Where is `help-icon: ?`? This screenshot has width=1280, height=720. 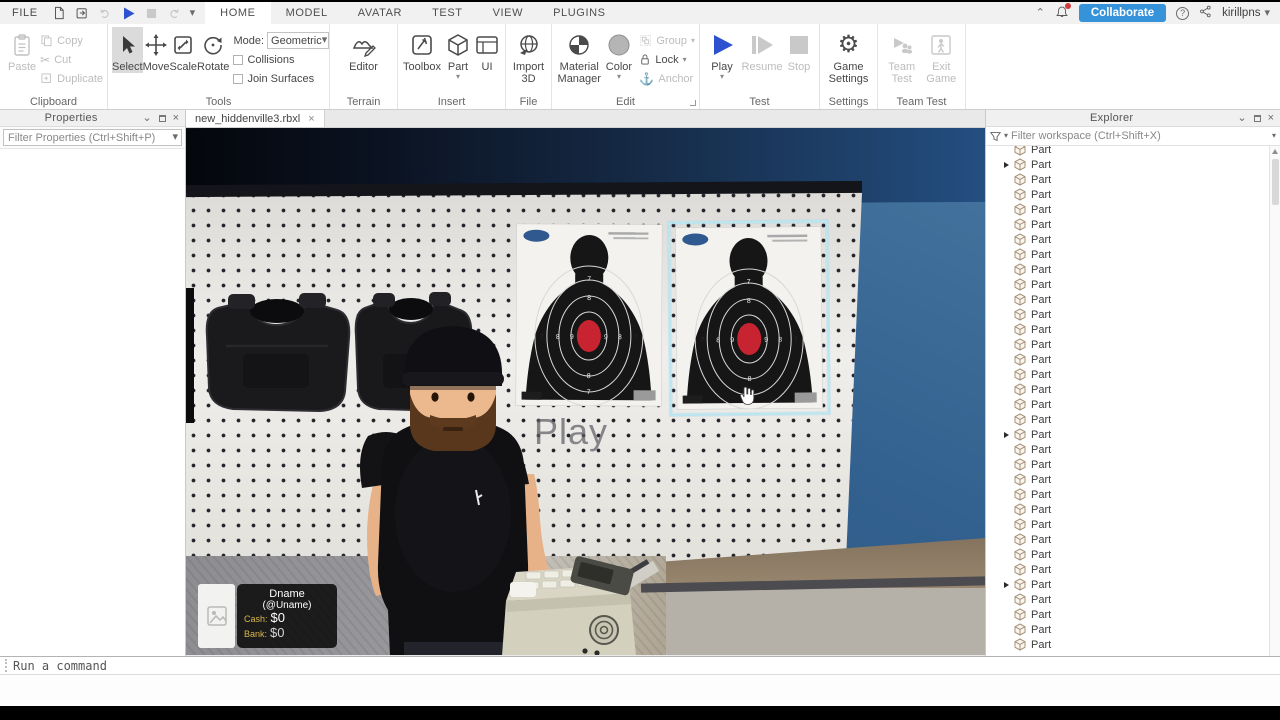 help-icon: ? is located at coordinates (1183, 13).